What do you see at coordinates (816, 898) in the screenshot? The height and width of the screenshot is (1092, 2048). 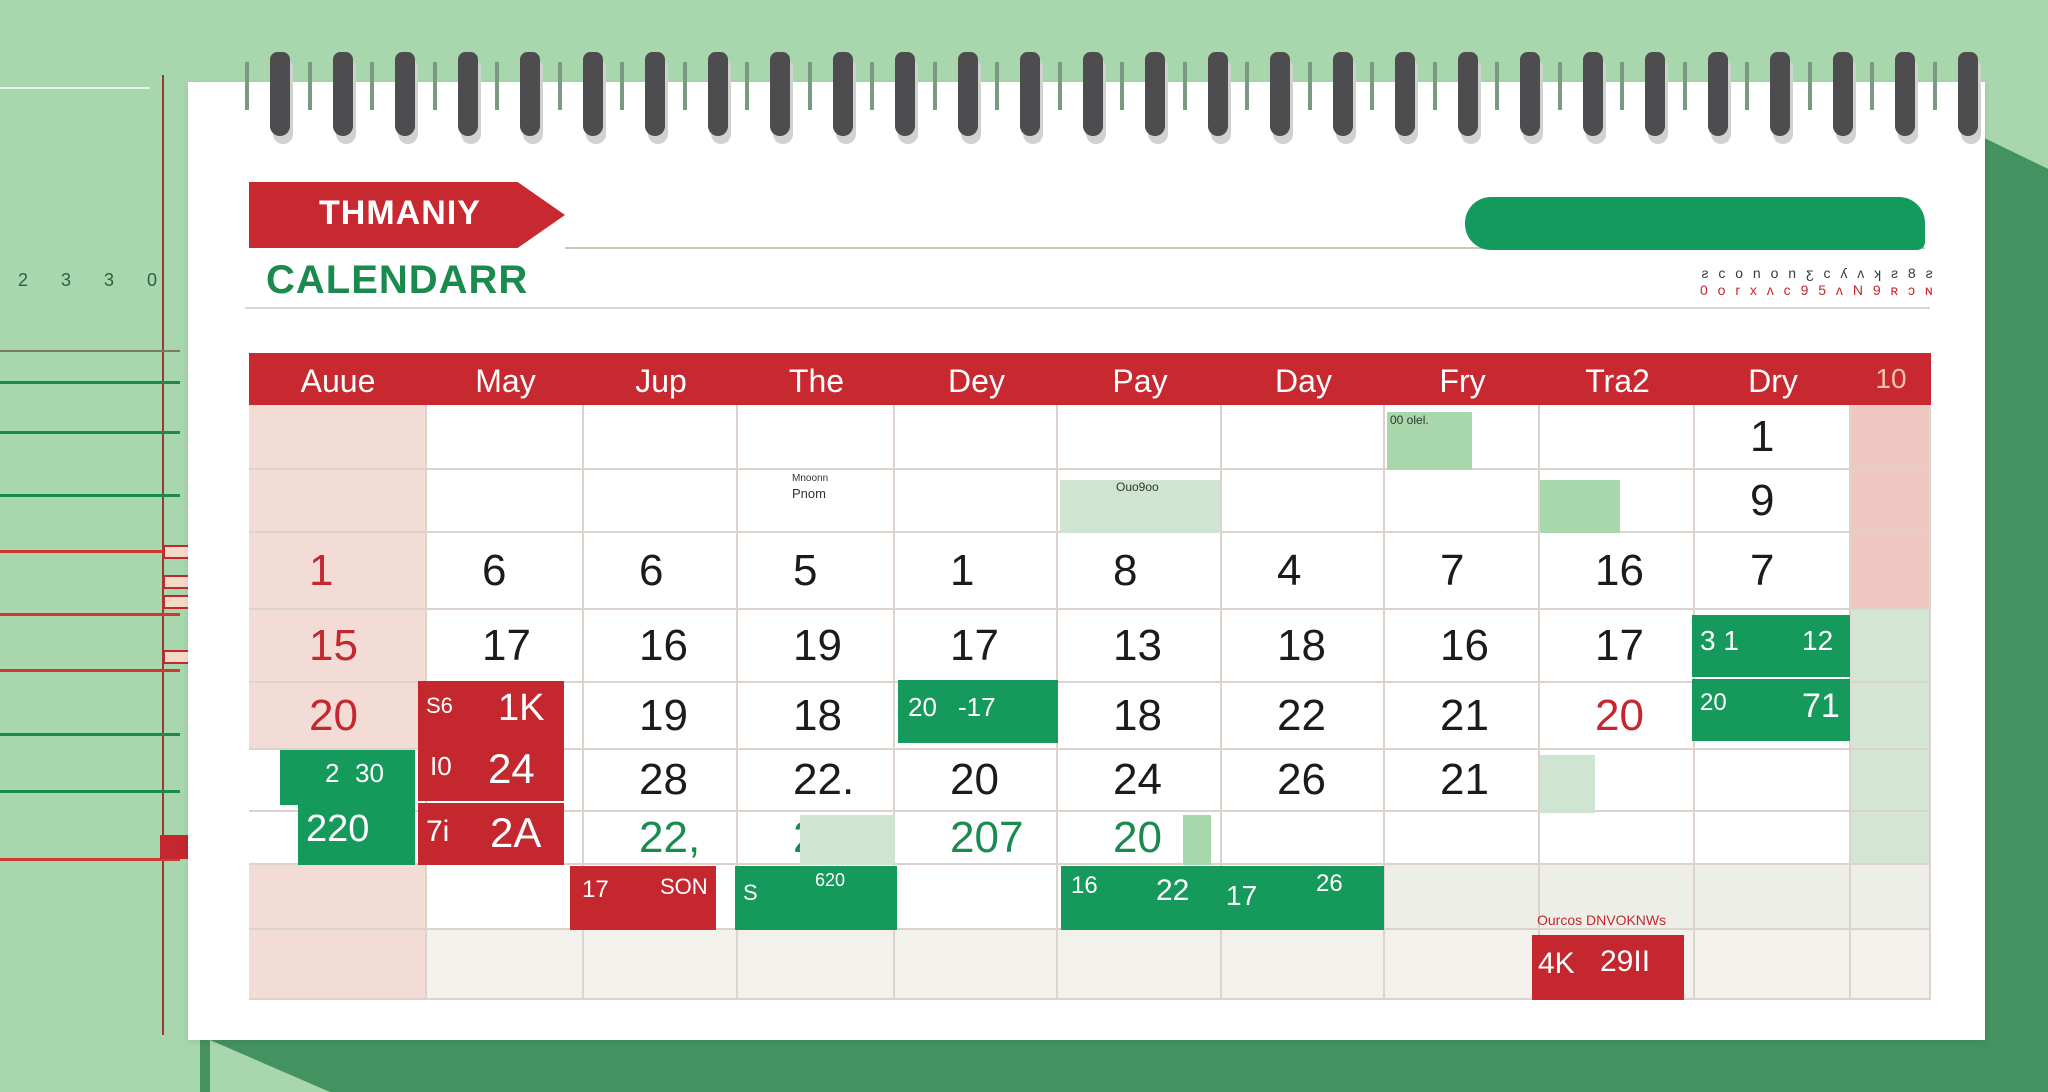 I see `event-block: S 620` at bounding box center [816, 898].